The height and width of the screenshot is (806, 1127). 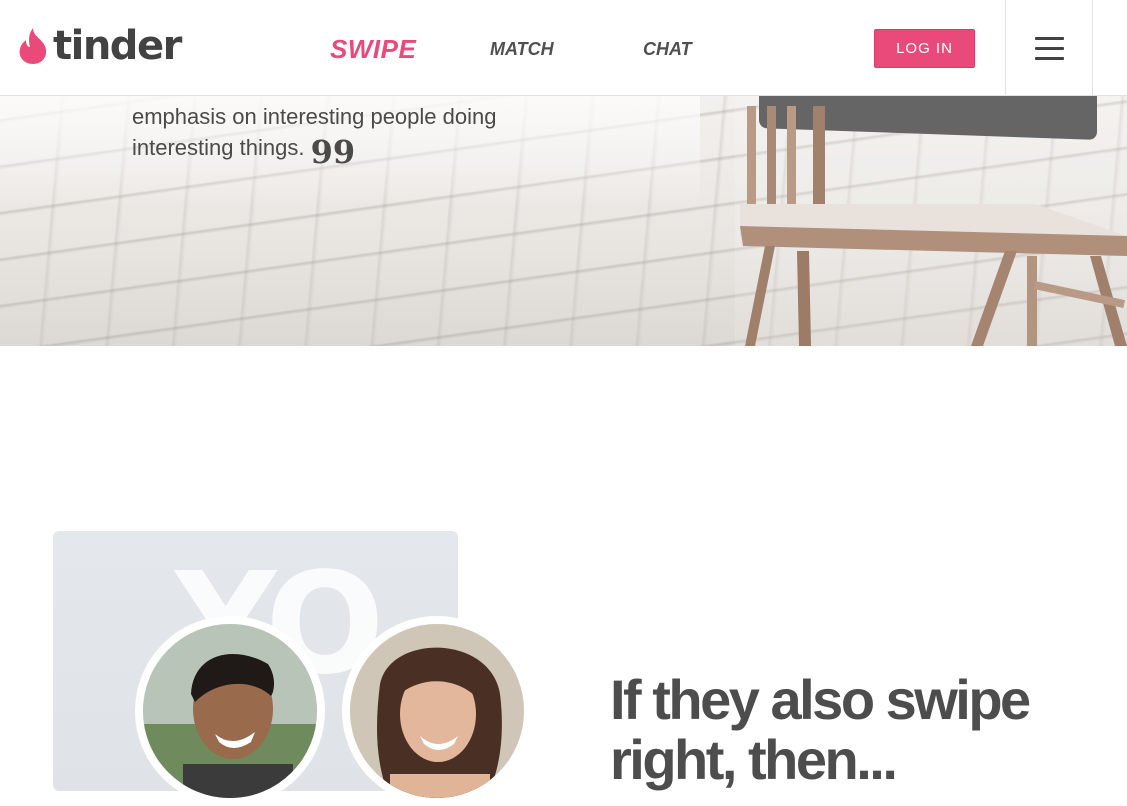 What do you see at coordinates (563, 48) in the screenshot?
I see `top-header: tinder SWIPE MATCH CHAT LOG IN` at bounding box center [563, 48].